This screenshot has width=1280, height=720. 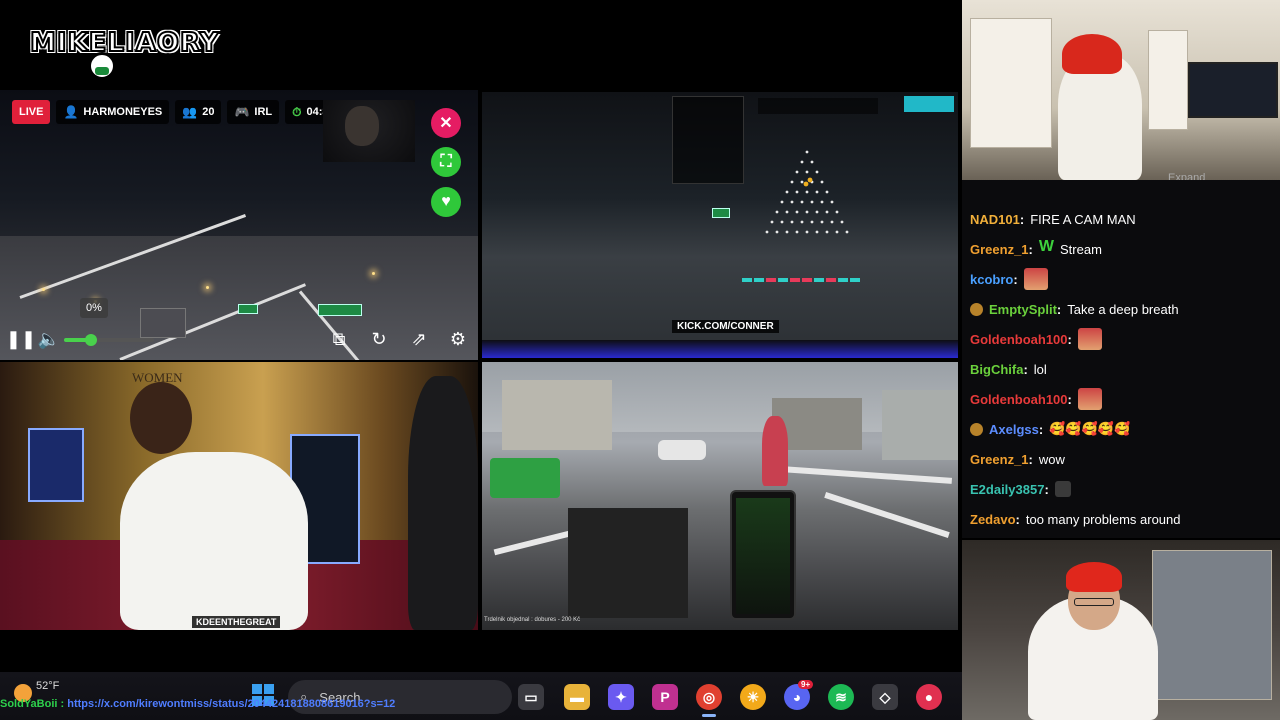 I want to click on spotify-icon: ≋, so click(x=841, y=697).